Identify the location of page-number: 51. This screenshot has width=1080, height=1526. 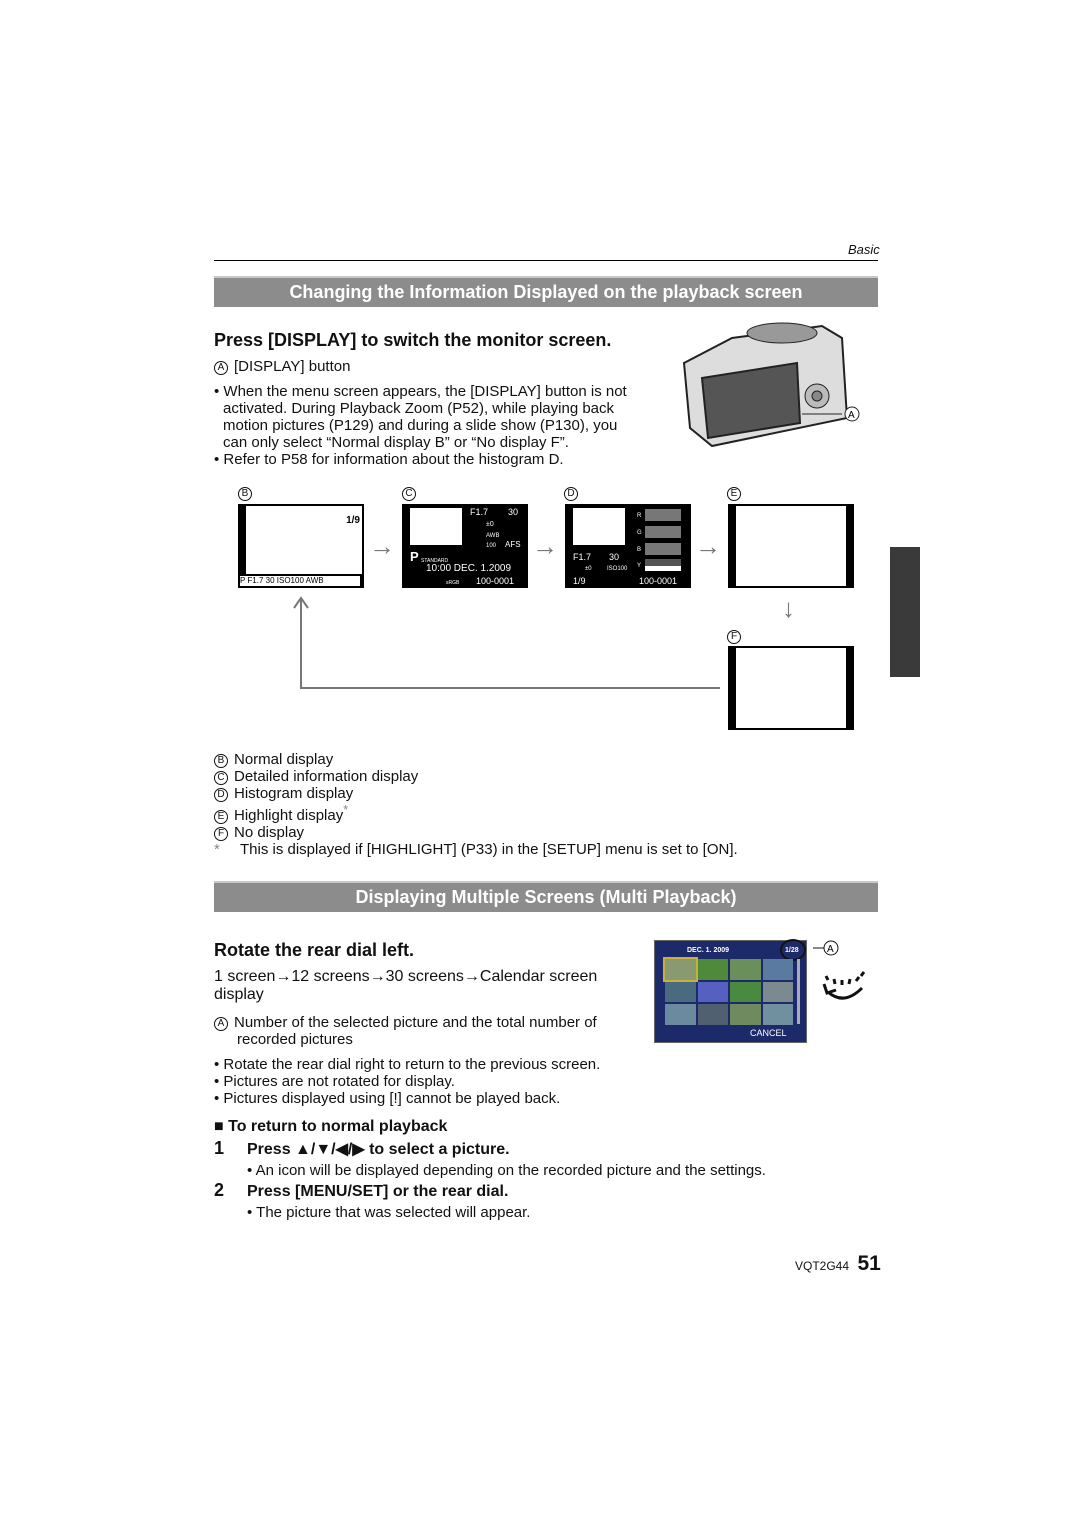
(869, 1263).